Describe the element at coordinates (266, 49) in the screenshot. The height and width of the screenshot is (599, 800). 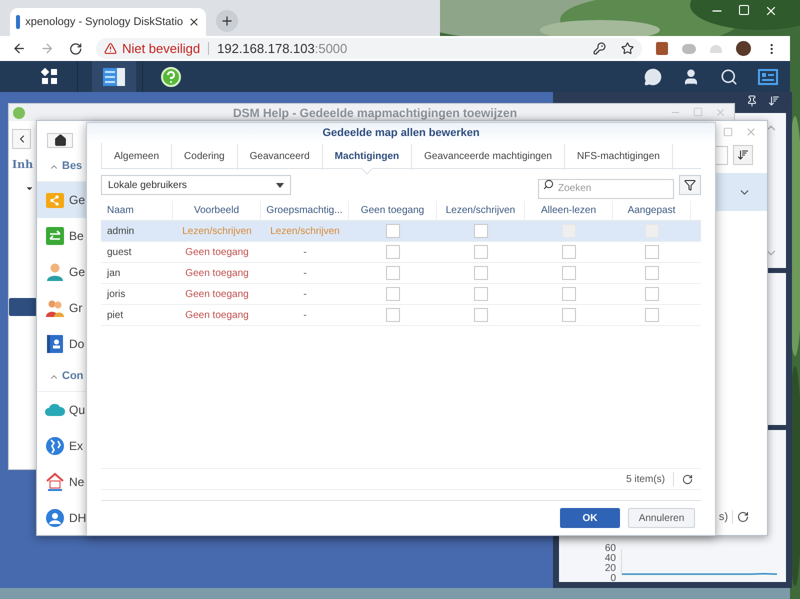
I see `url-host: 192.168.178.103` at that location.